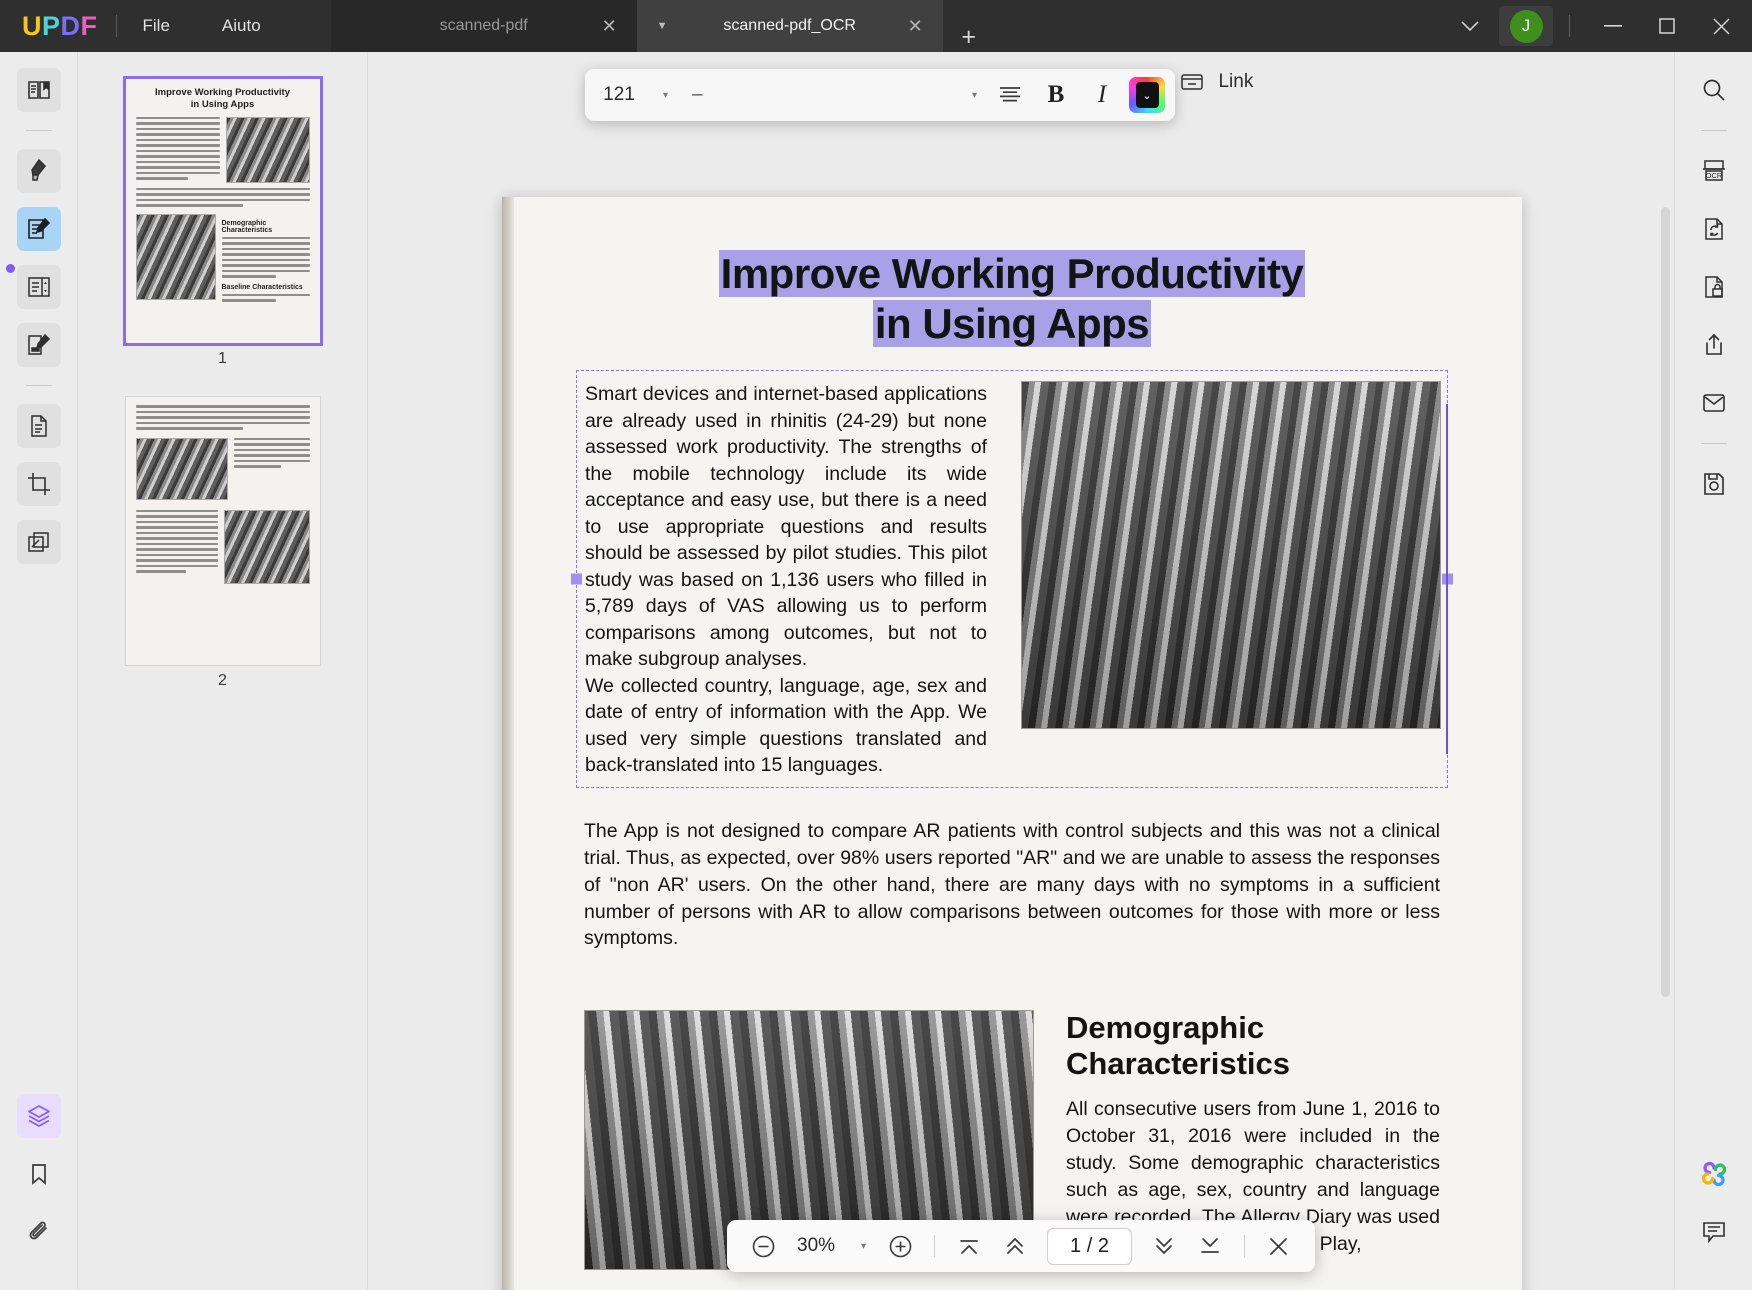 Image resolution: width=1752 pixels, height=1290 pixels. Describe the element at coordinates (222, 543) in the screenshot. I see `thumbnail-page-2: 2` at that location.